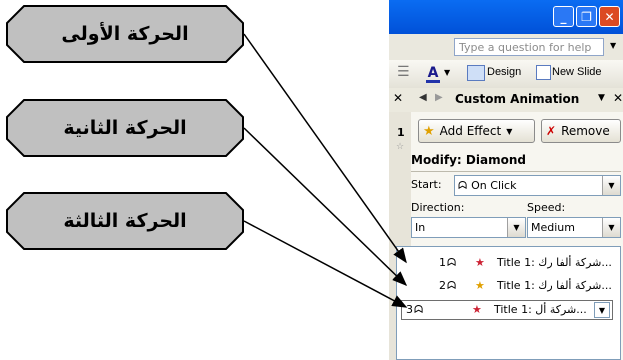 This screenshot has width=623, height=360. I want to click on callout-third-animation: الحركة الثالثة, so click(125, 221).